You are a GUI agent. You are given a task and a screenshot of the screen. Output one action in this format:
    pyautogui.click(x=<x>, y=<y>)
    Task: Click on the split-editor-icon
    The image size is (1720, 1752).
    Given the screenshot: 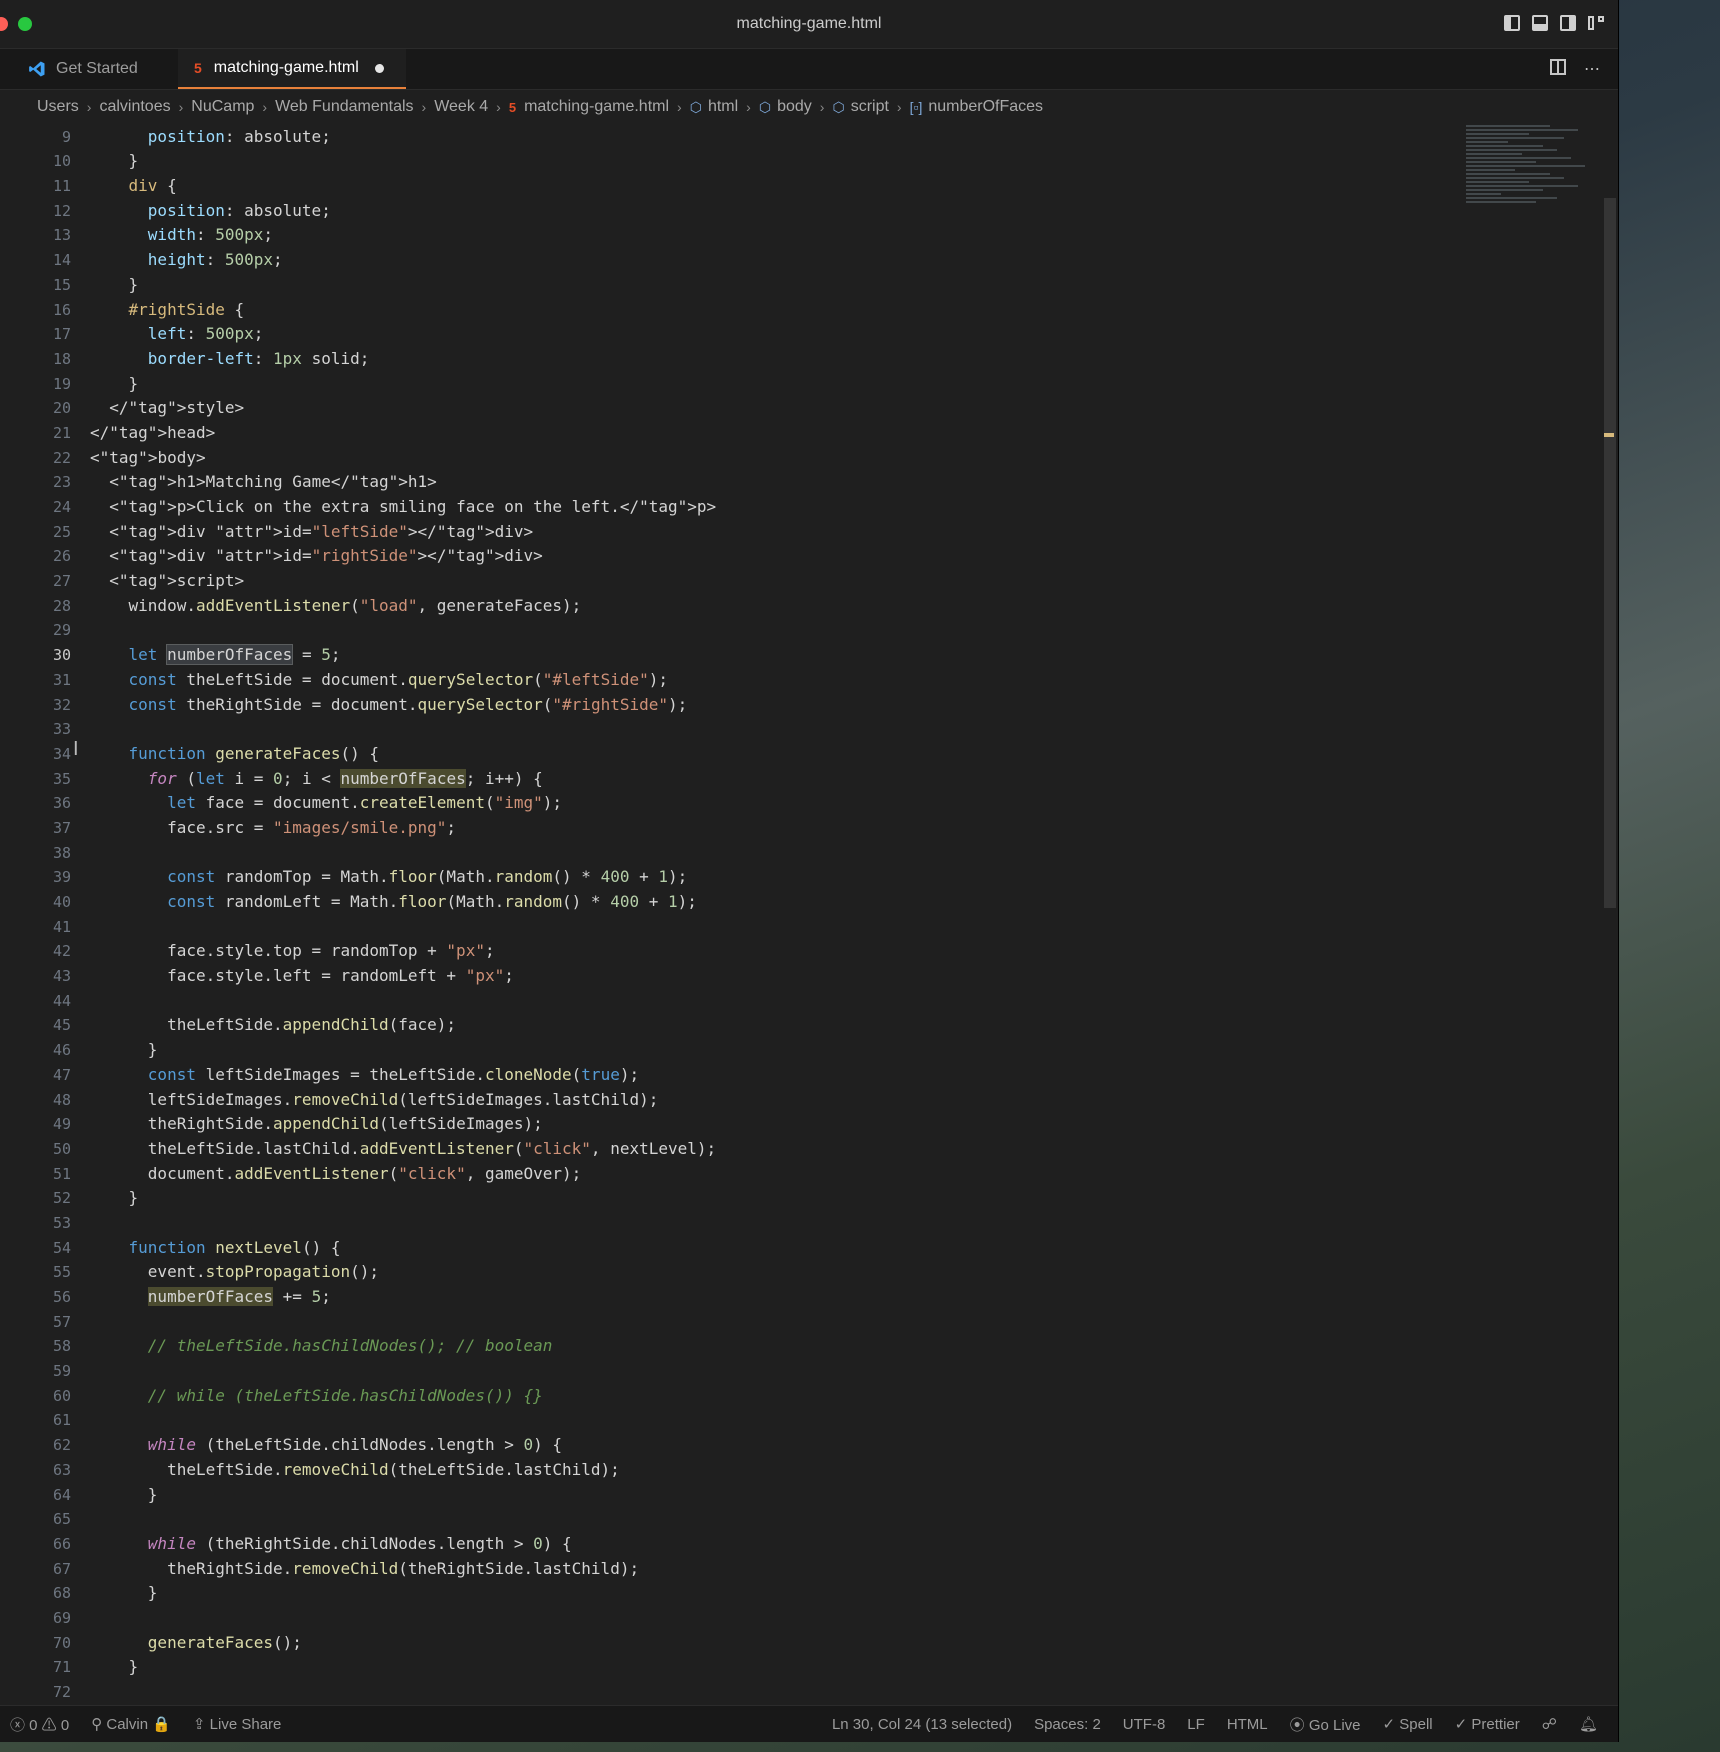 What is the action you would take?
    pyautogui.click(x=1558, y=67)
    